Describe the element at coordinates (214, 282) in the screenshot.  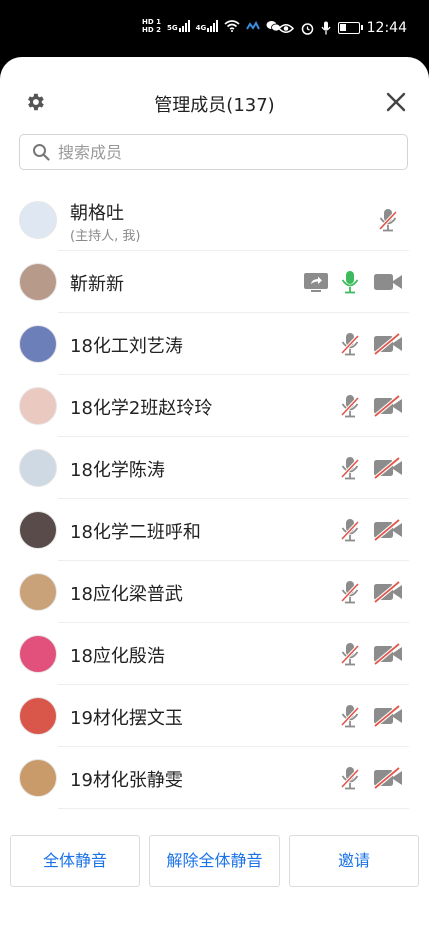
I see `member-row: 靳新新` at that location.